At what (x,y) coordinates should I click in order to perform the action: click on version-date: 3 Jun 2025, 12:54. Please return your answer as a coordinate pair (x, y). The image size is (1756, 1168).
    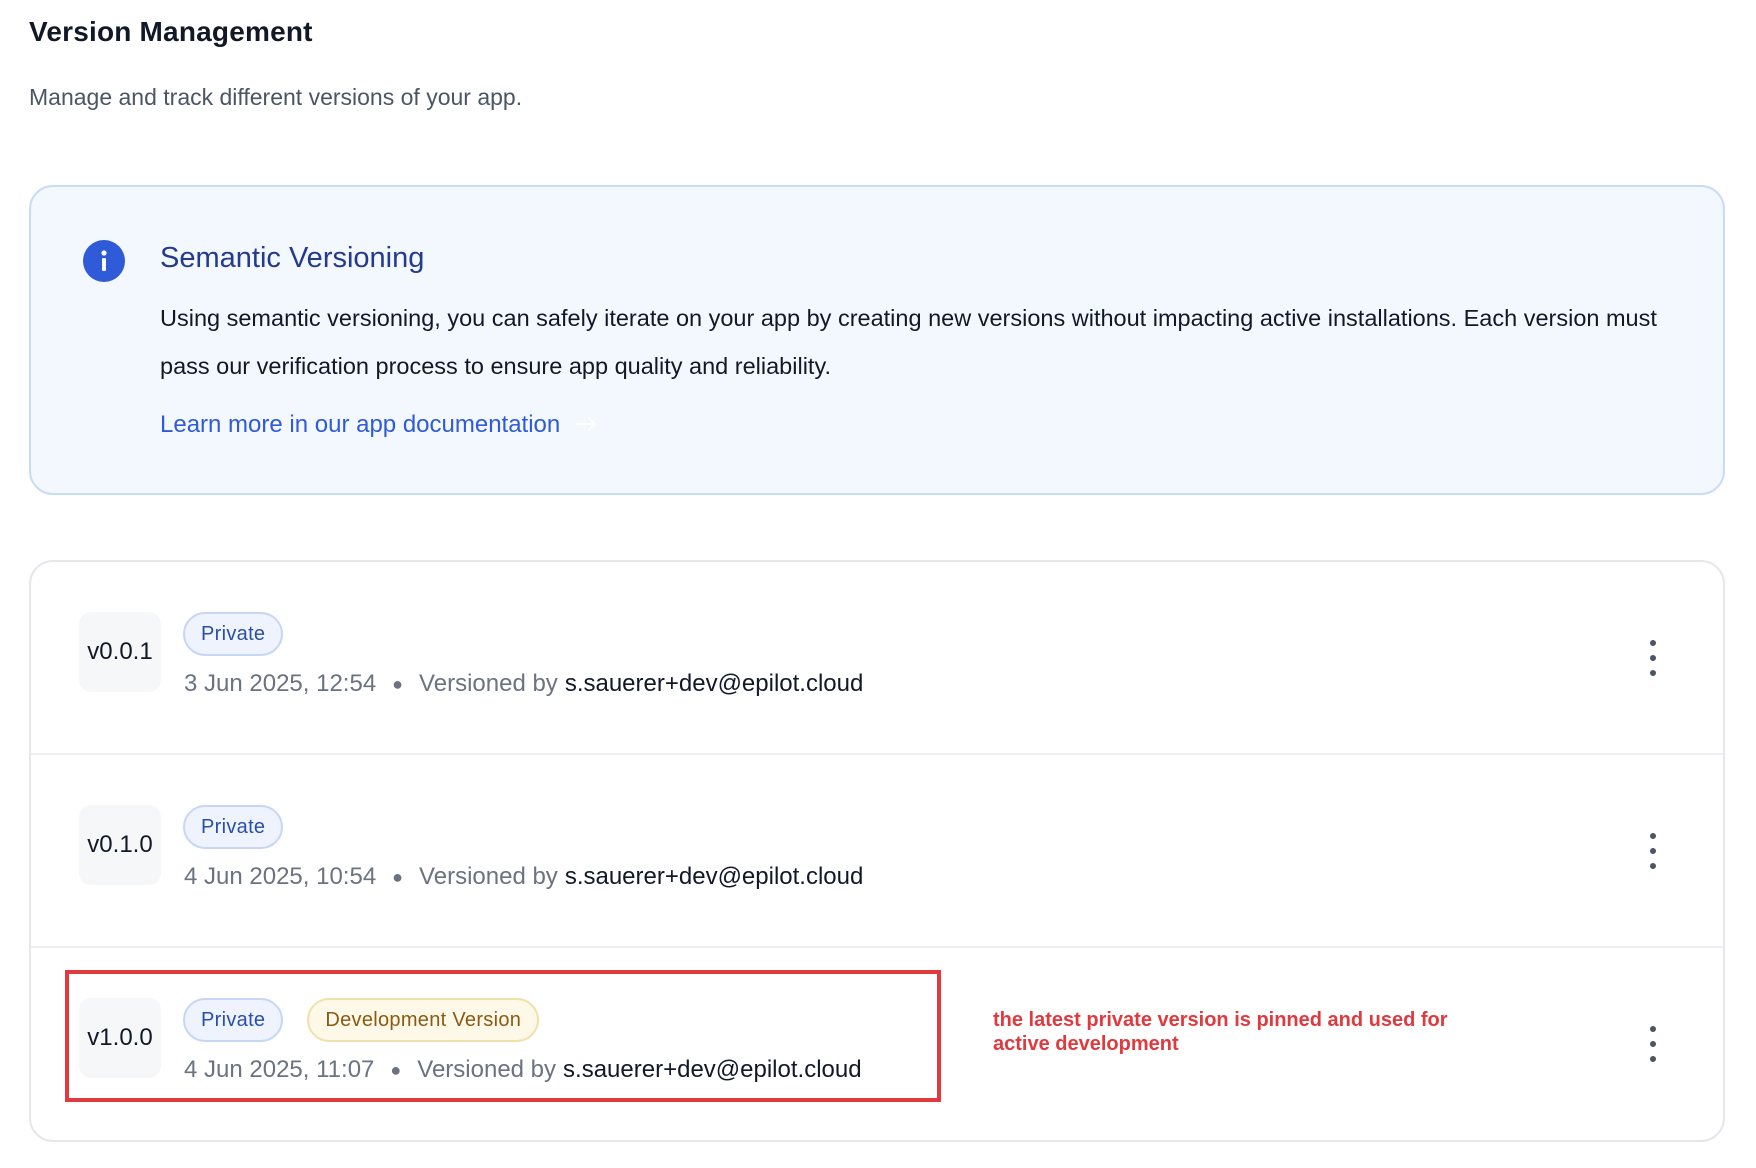
    Looking at the image, I should click on (280, 683).